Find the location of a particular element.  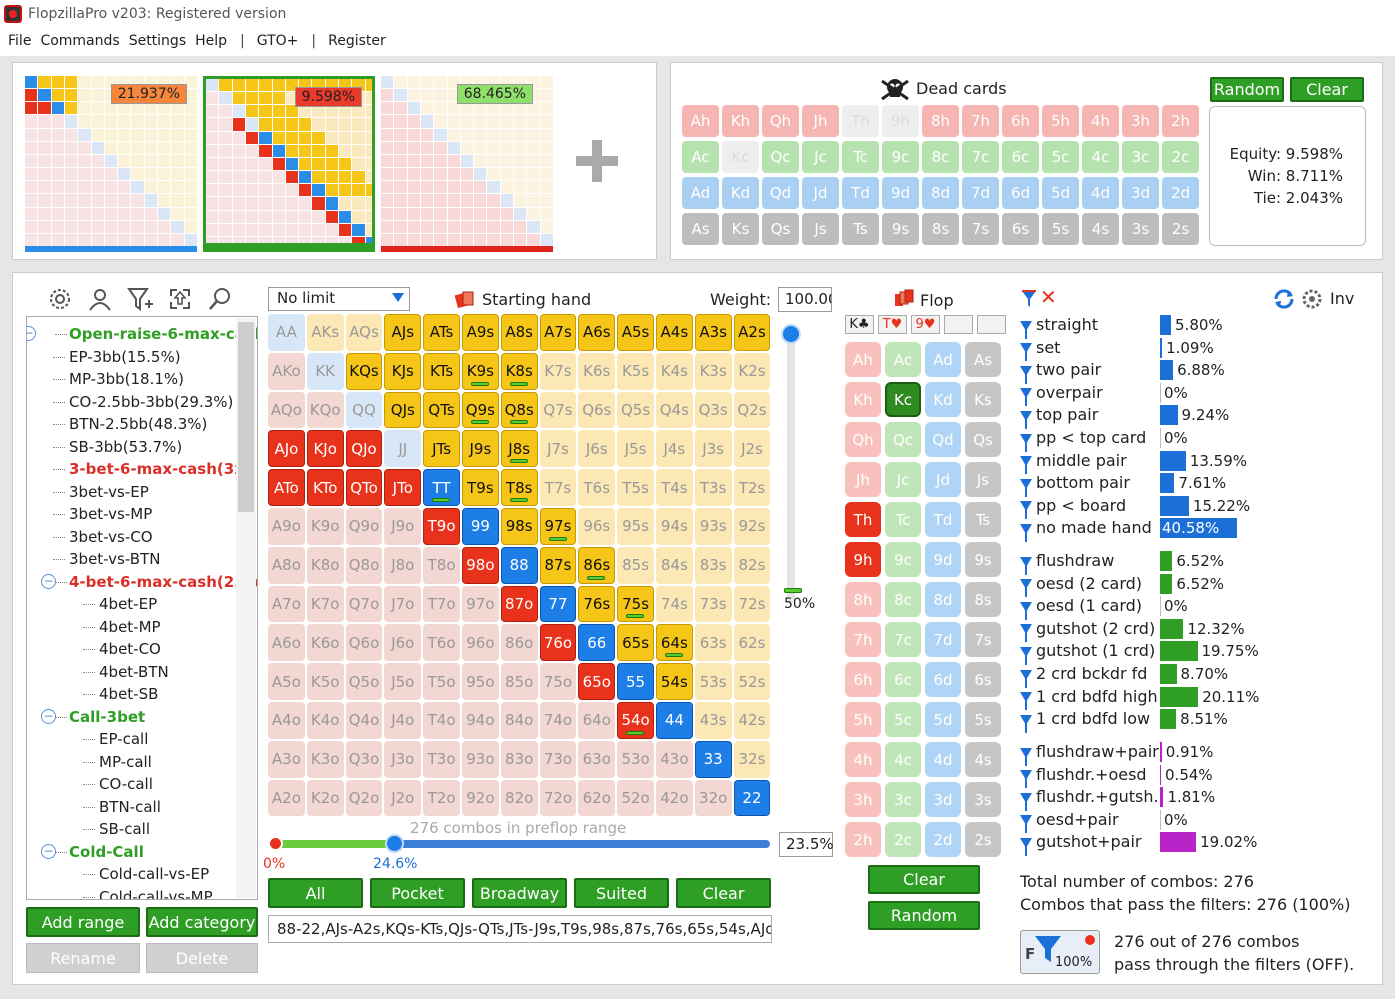

dead-card-3s: 3s is located at coordinates (1140, 229).